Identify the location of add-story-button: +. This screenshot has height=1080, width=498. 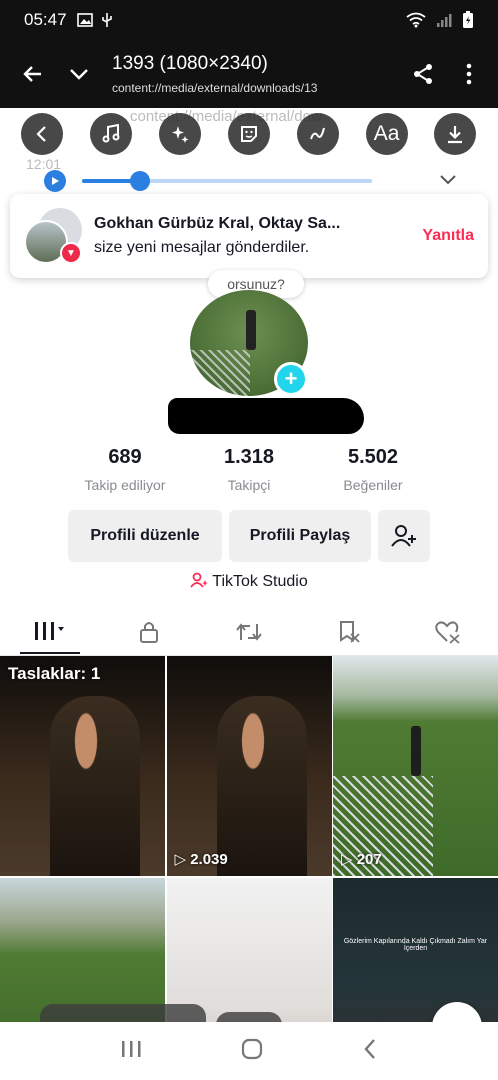
(291, 379).